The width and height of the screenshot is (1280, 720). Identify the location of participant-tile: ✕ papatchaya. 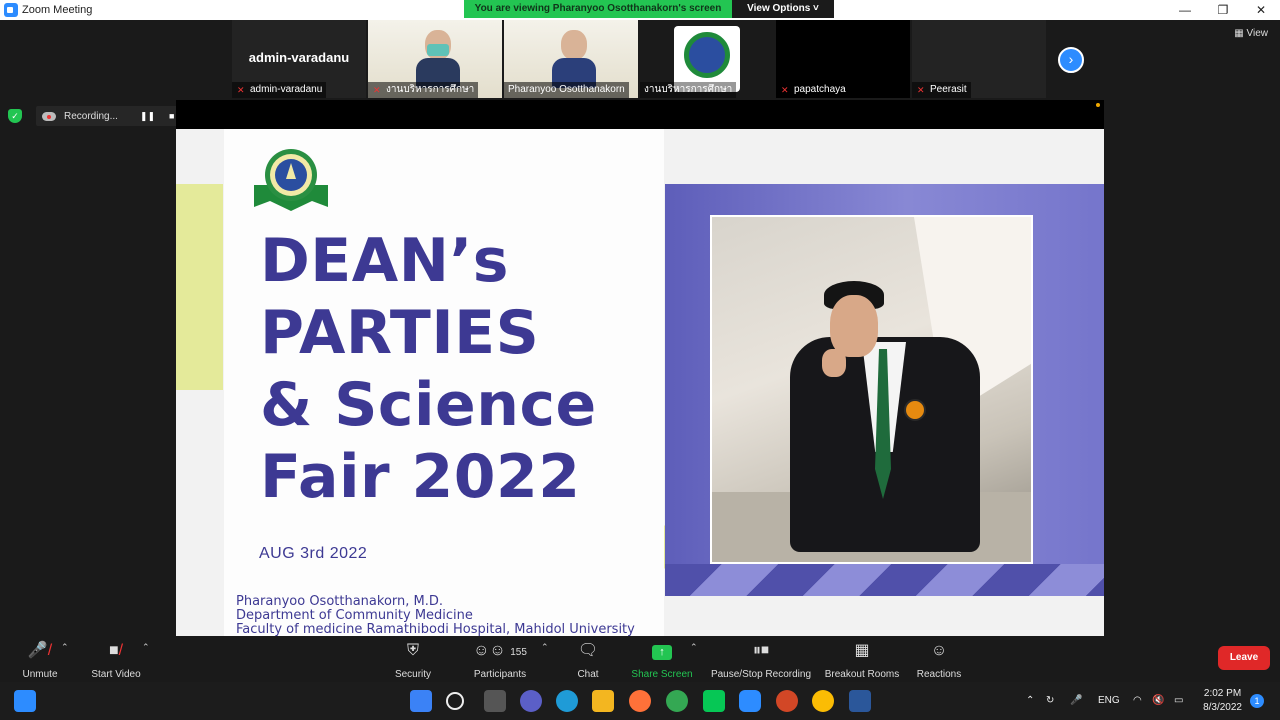
(843, 59).